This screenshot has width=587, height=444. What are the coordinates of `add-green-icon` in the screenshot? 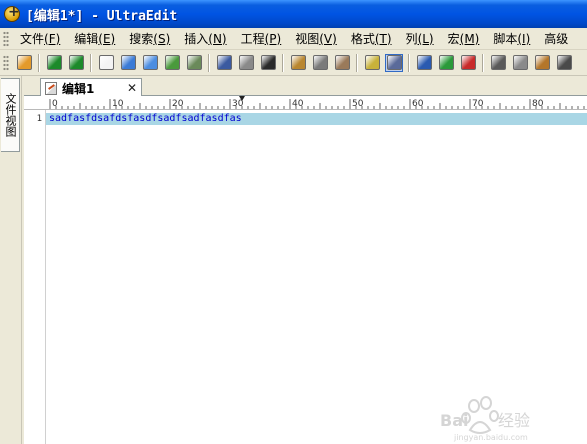 It's located at (446, 62).